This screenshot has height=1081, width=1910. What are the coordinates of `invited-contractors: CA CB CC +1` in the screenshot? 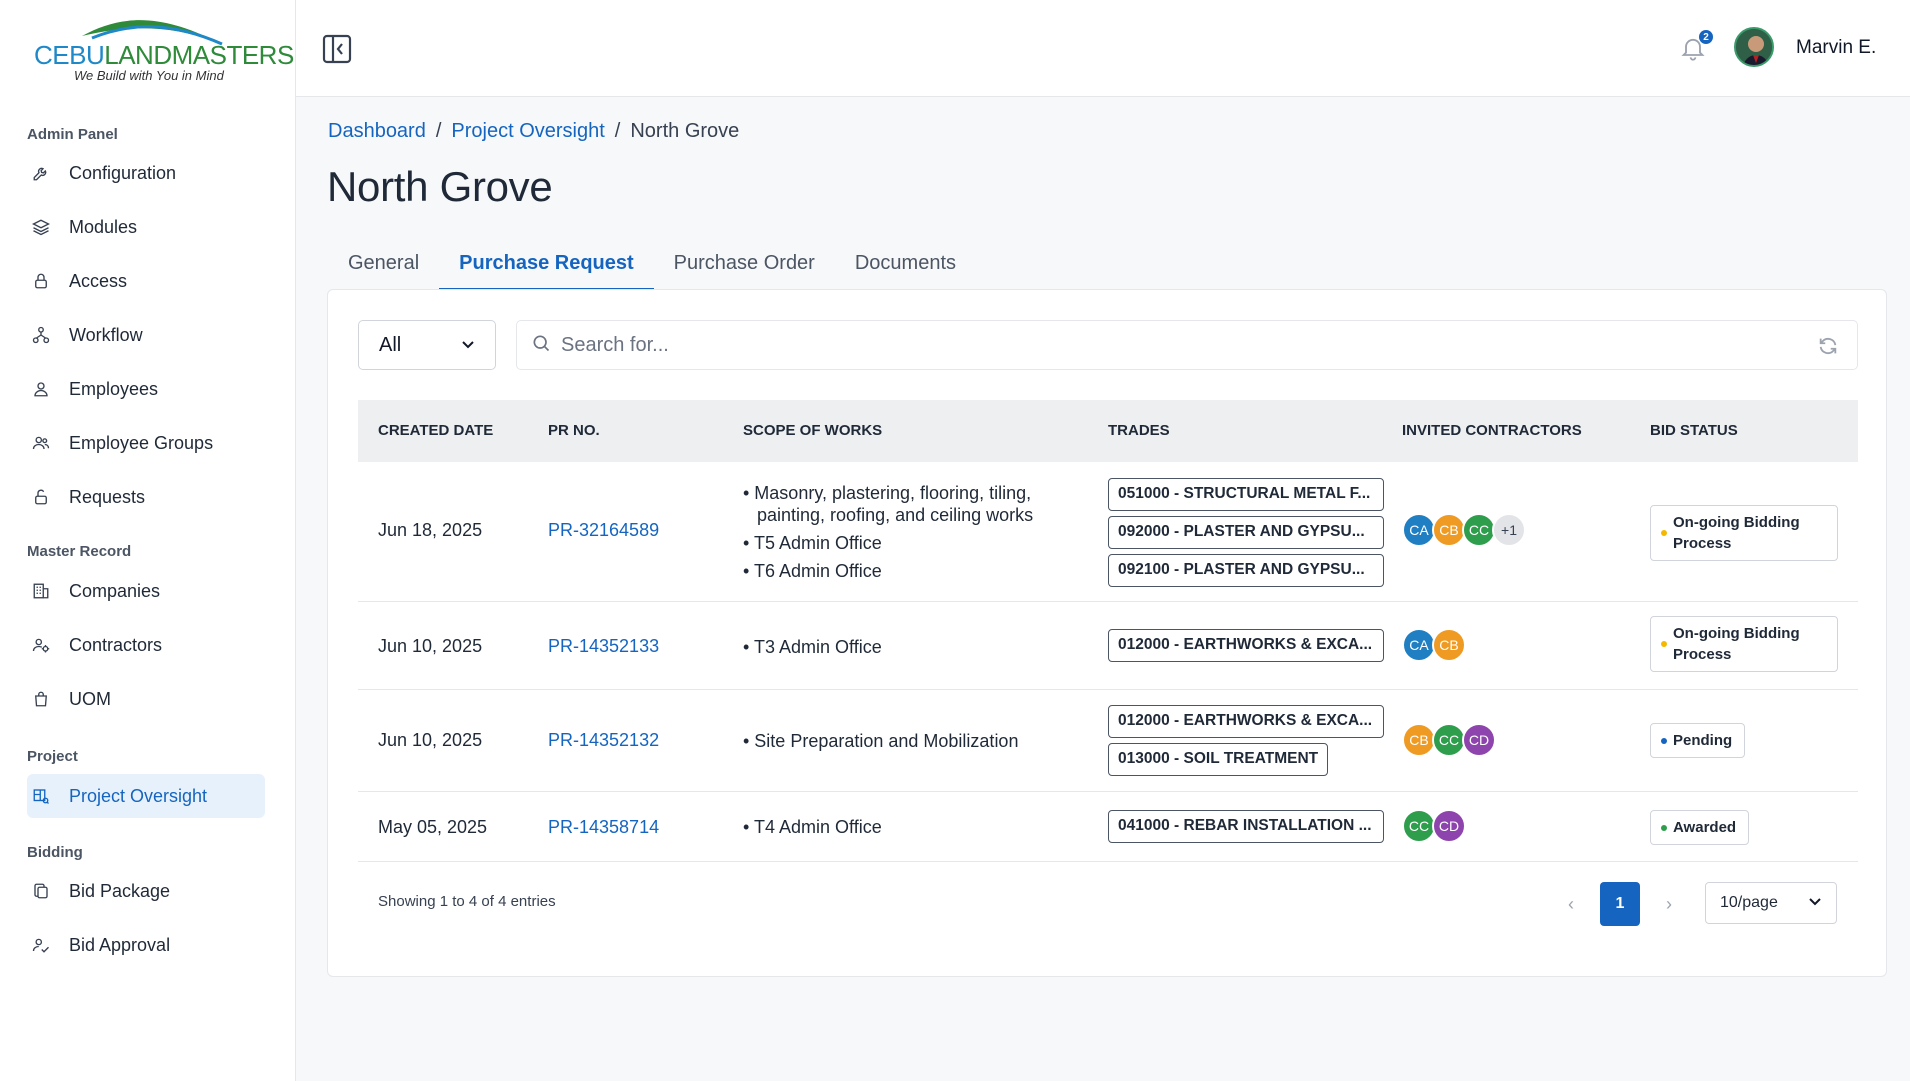 It's located at (1464, 530).